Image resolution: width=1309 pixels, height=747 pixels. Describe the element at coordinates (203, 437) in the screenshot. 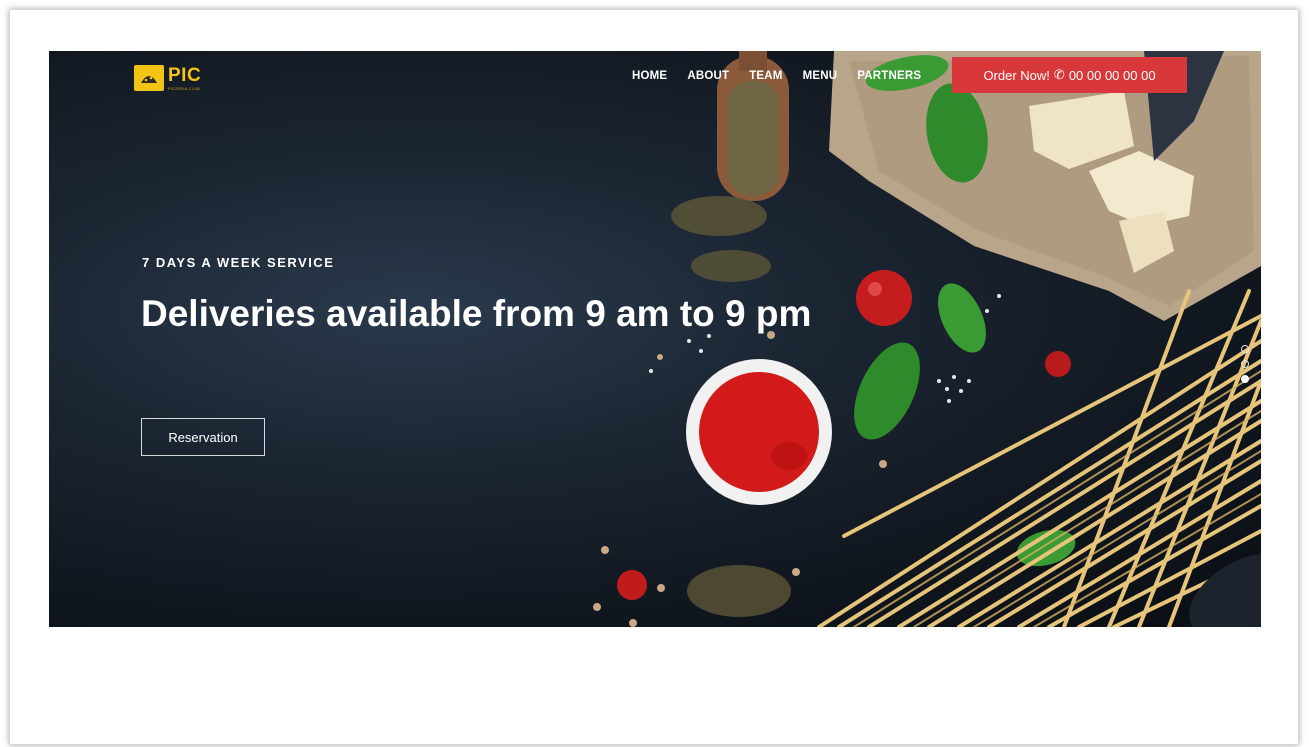

I see `reservation-button: Reservation` at that location.